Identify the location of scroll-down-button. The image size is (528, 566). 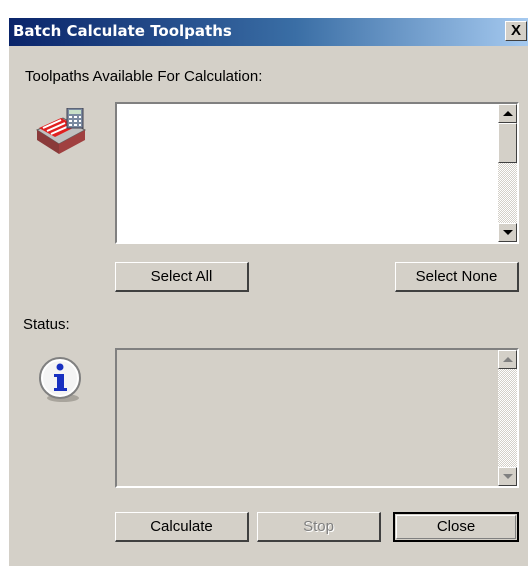
(507, 232).